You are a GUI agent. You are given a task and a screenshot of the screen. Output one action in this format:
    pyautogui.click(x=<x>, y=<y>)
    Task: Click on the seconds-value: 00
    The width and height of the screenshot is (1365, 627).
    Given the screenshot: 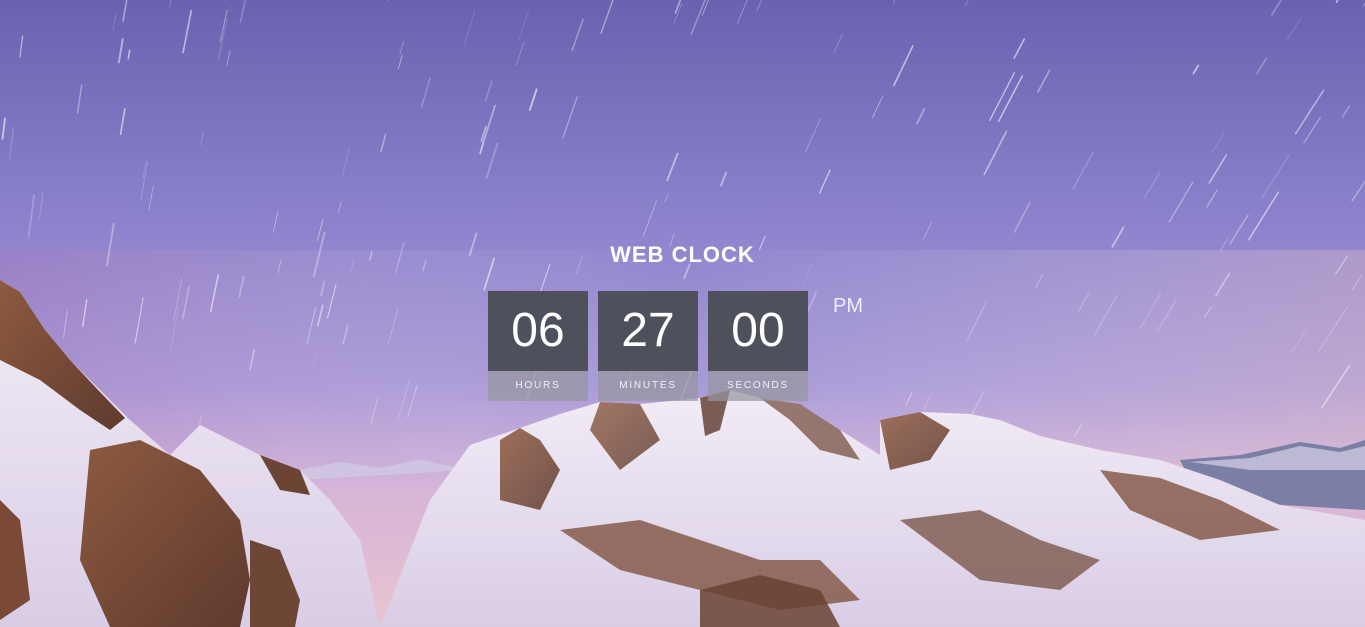 What is the action you would take?
    pyautogui.click(x=758, y=331)
    